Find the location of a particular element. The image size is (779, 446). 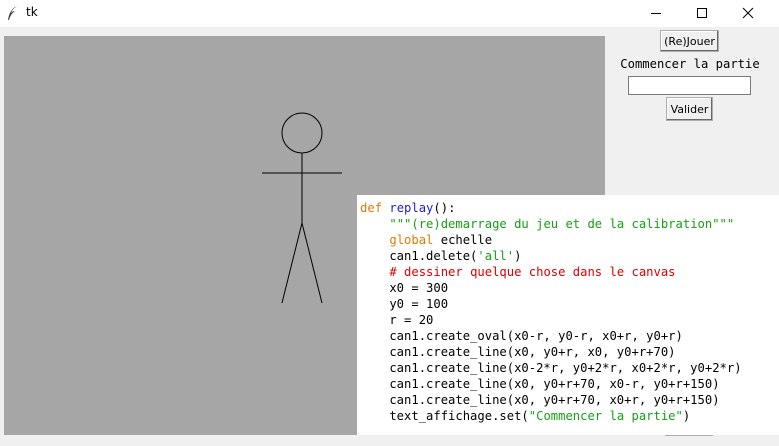

code-token: 'all' is located at coordinates (496, 256).